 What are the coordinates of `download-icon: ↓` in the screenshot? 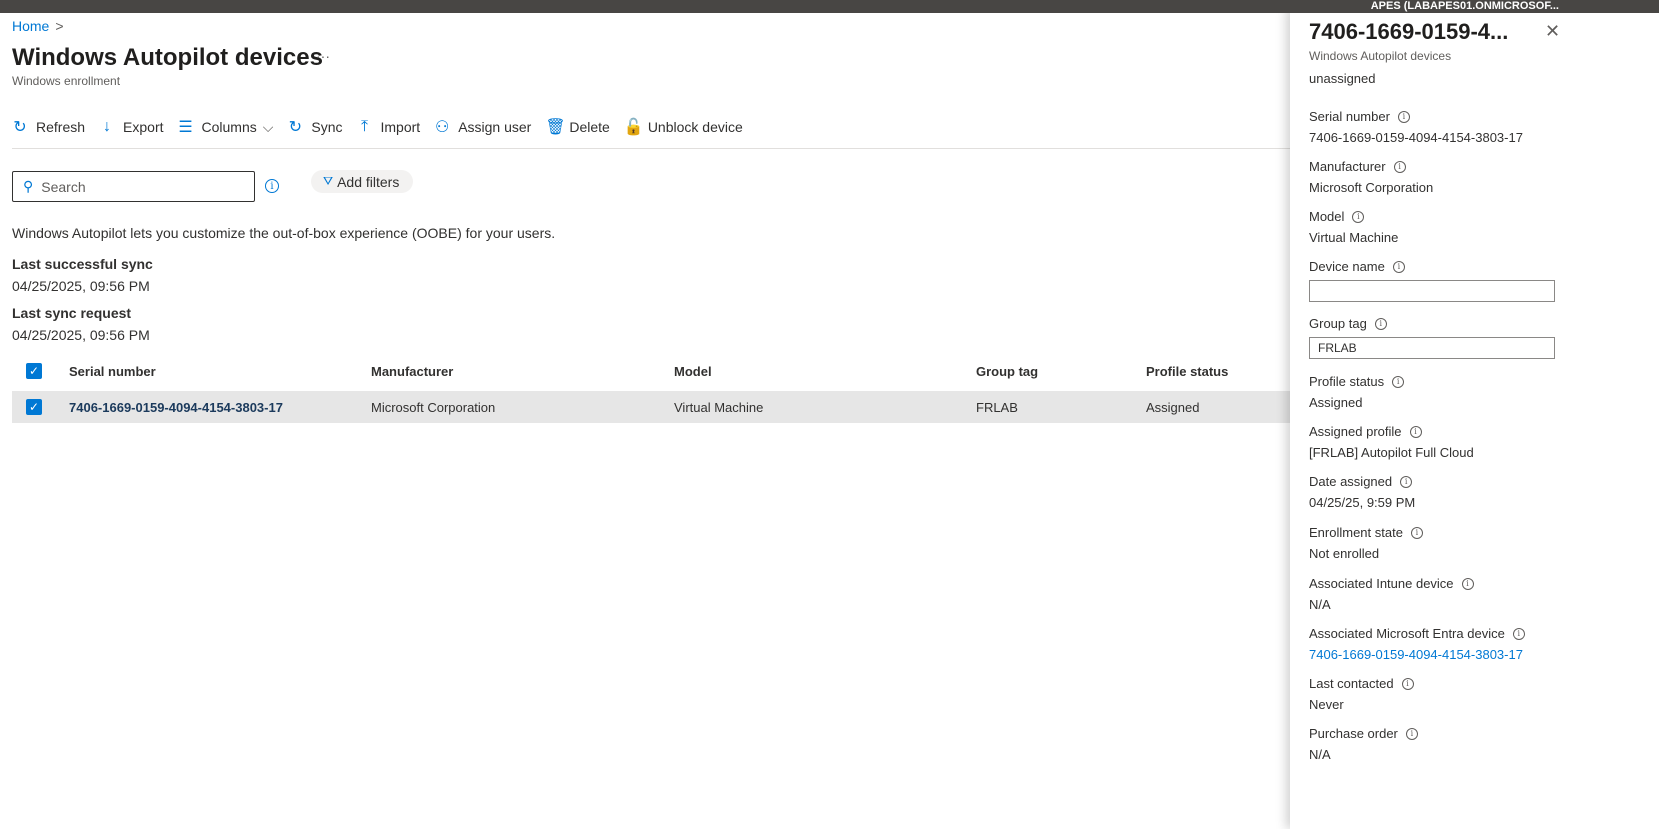 It's located at (107, 126).